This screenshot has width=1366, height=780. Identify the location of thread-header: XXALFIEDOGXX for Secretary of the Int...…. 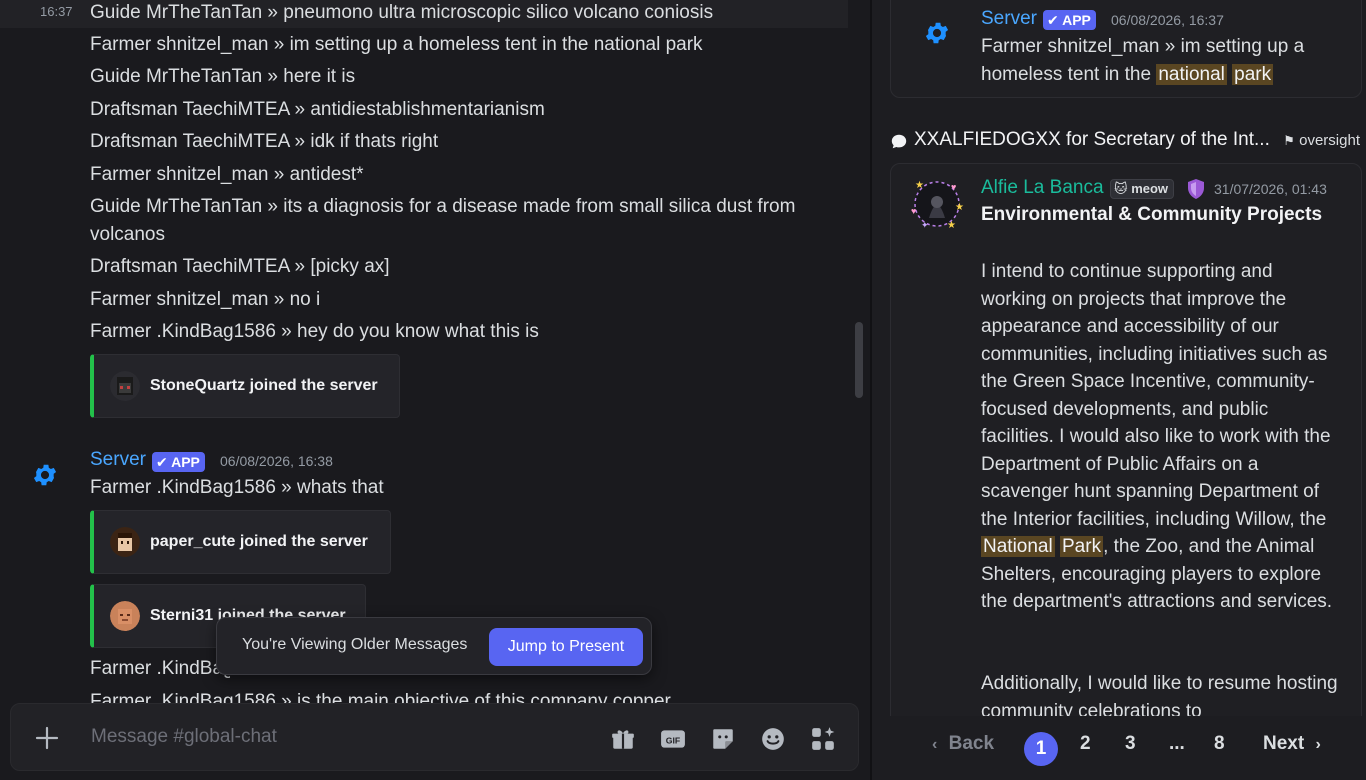
(1126, 141).